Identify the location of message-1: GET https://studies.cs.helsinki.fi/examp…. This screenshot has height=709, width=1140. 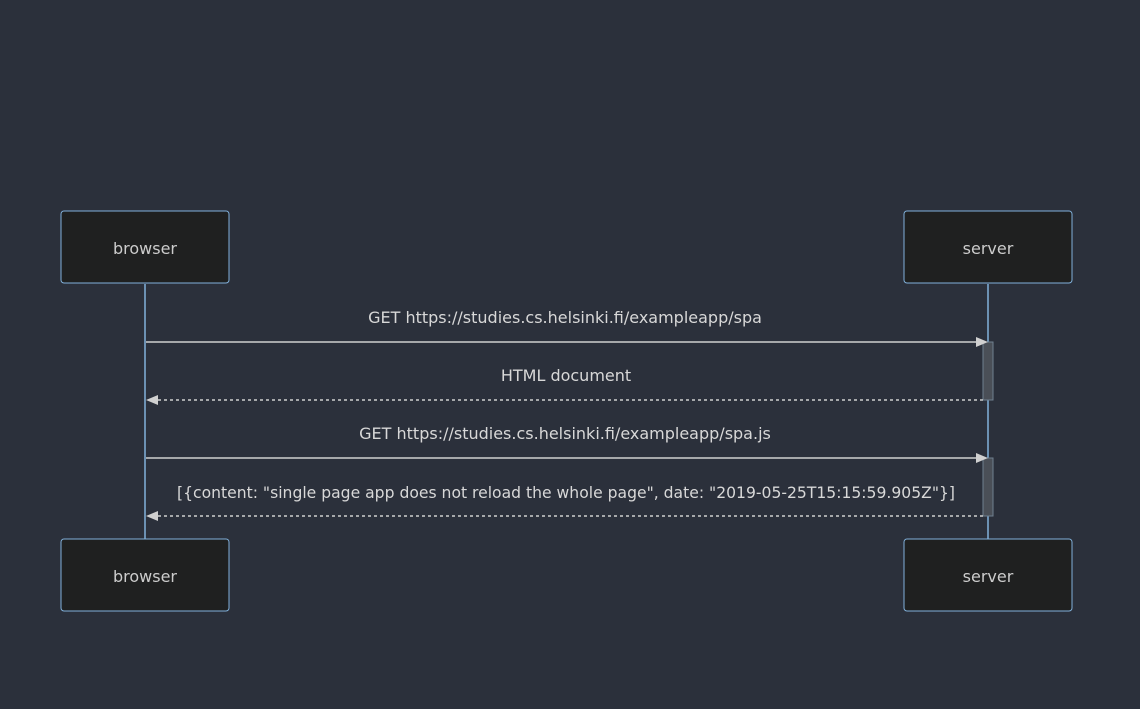
(567, 327).